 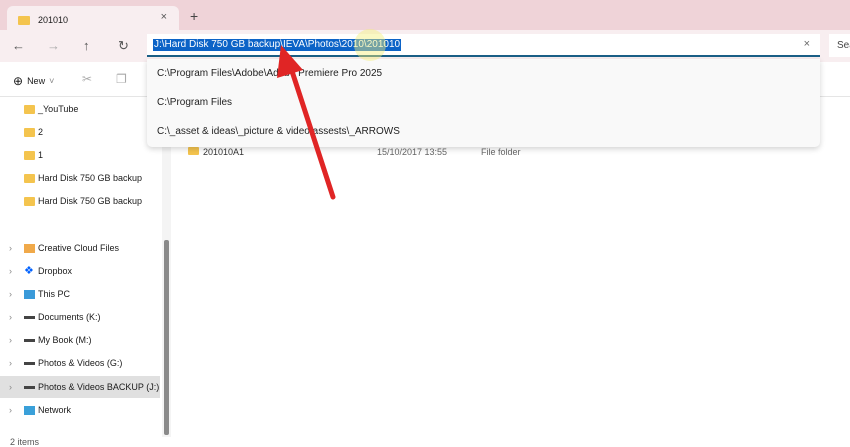 What do you see at coordinates (25, 442) in the screenshot?
I see `status-item-count: 2 items` at bounding box center [25, 442].